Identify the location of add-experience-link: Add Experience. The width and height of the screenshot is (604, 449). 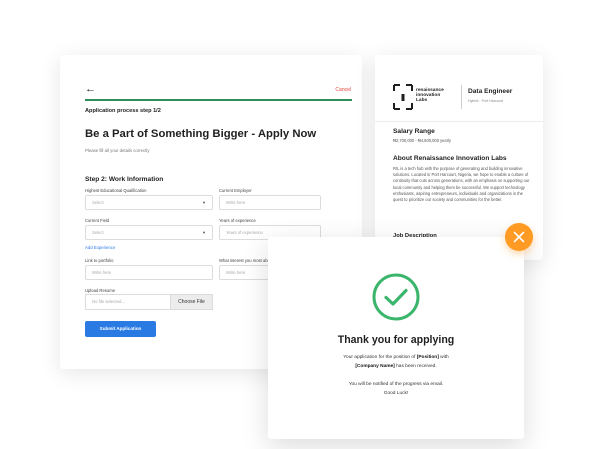
(100, 247).